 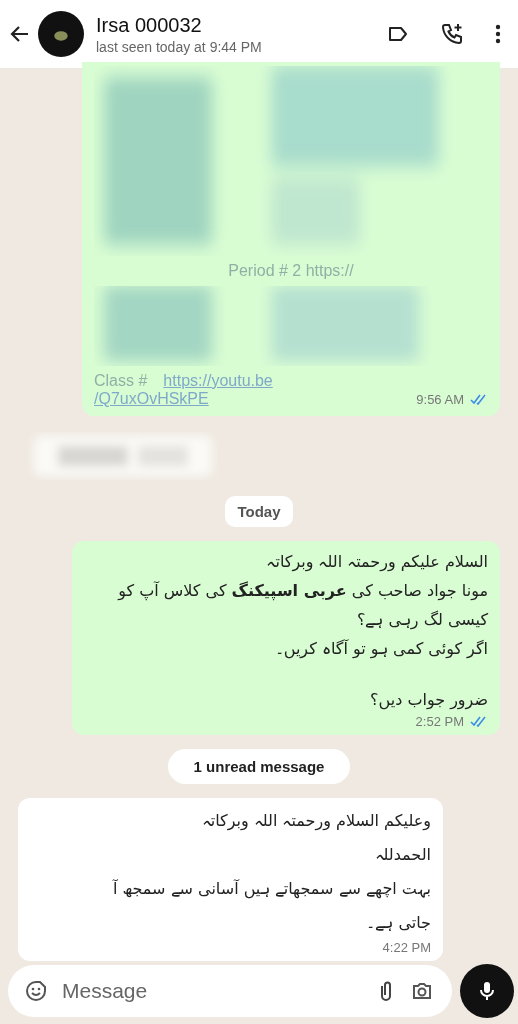 What do you see at coordinates (259, 511) in the screenshot?
I see `date-separator: Today` at bounding box center [259, 511].